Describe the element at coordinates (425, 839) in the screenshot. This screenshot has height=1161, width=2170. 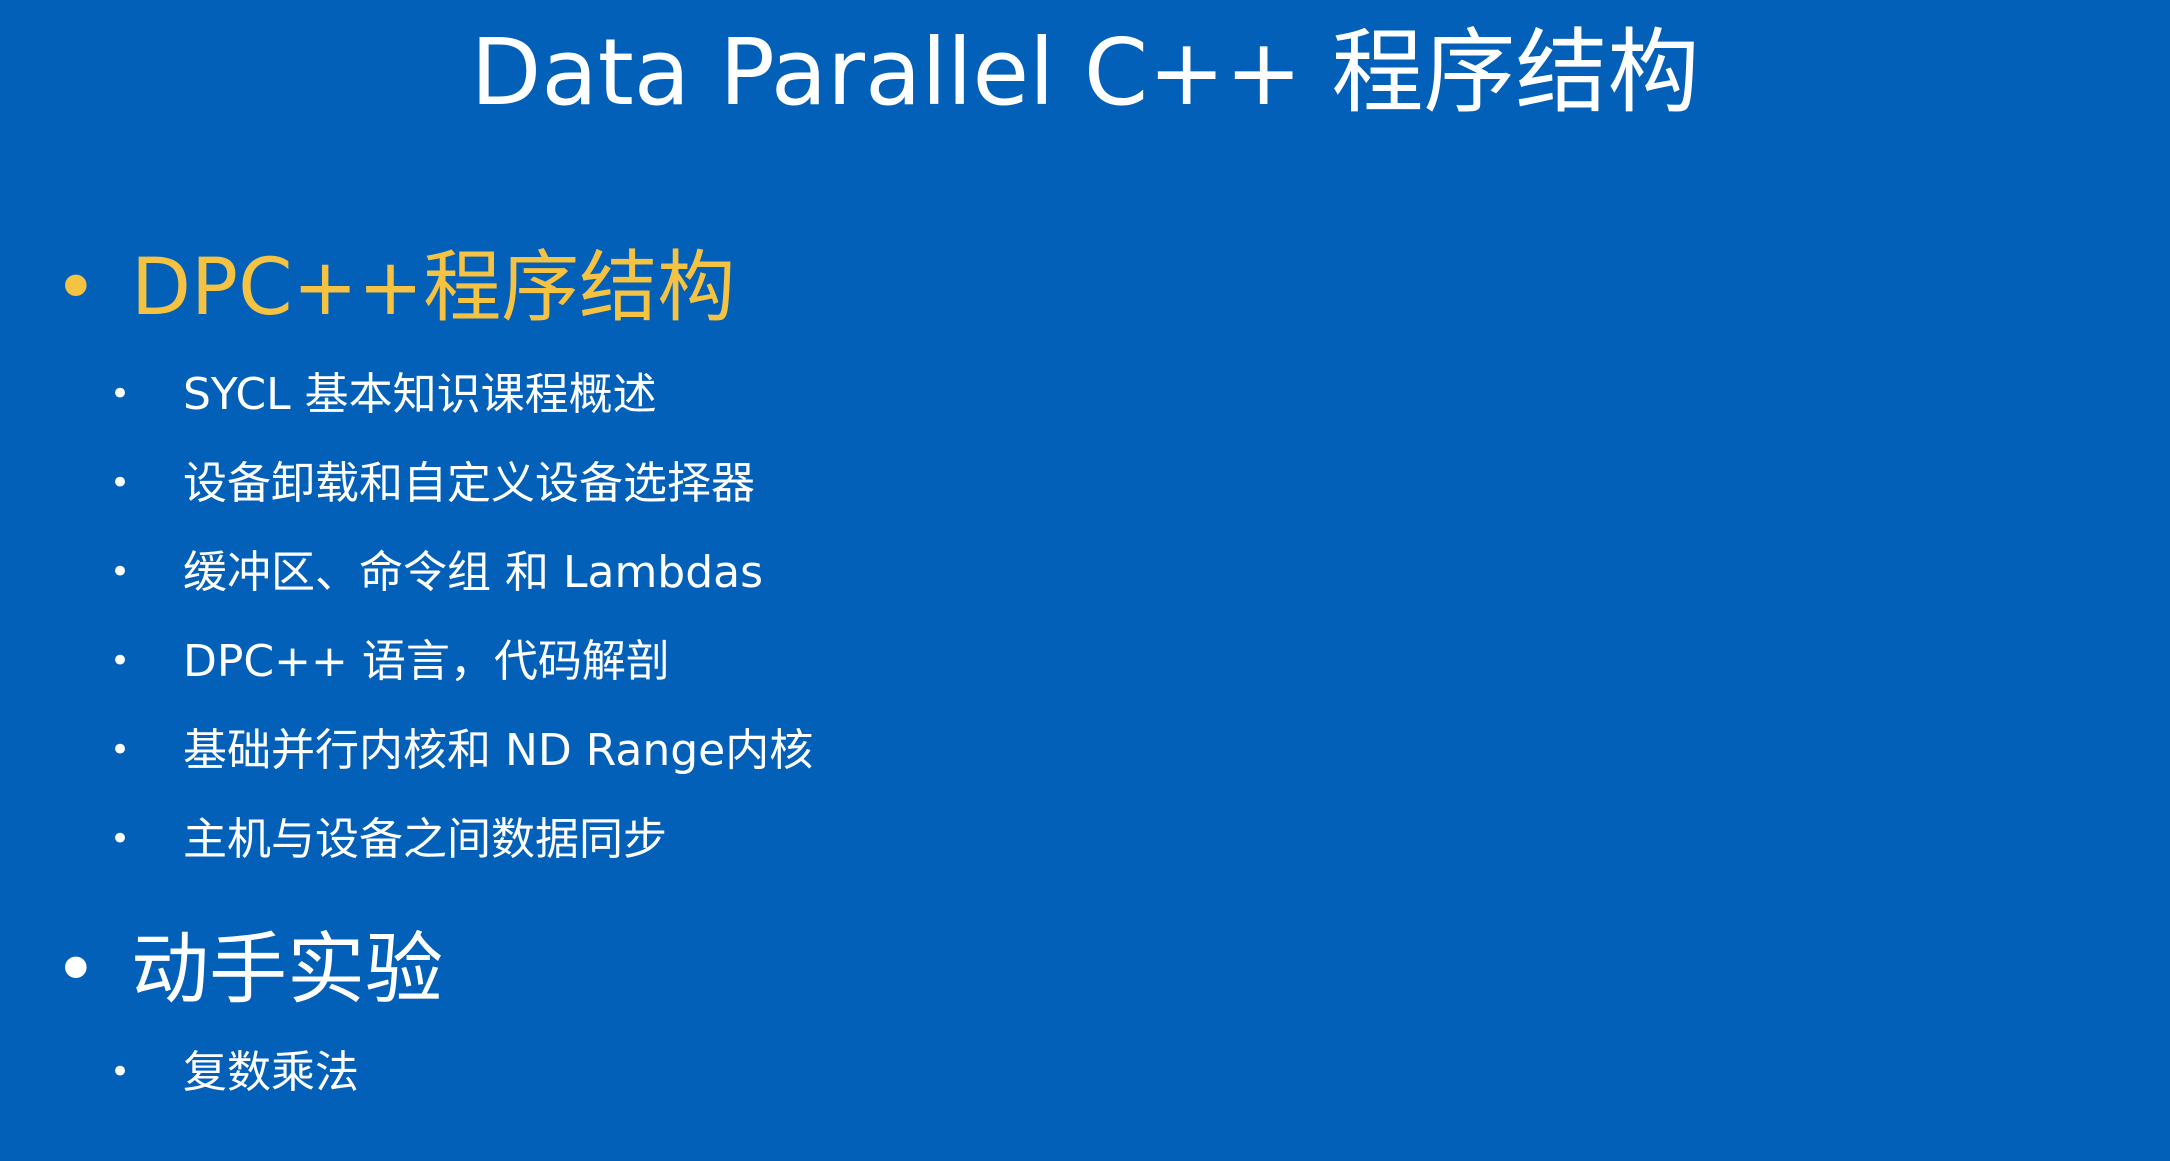
I see `list-item-text: 主机与设备之间数据同步` at that location.